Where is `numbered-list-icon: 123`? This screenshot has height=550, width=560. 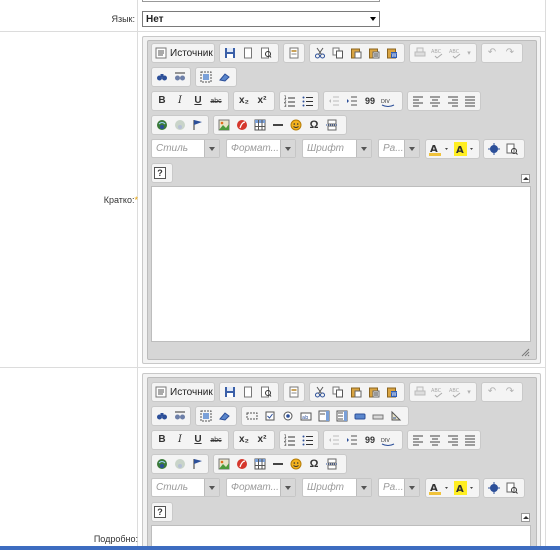 numbered-list-icon: 123 is located at coordinates (290, 101).